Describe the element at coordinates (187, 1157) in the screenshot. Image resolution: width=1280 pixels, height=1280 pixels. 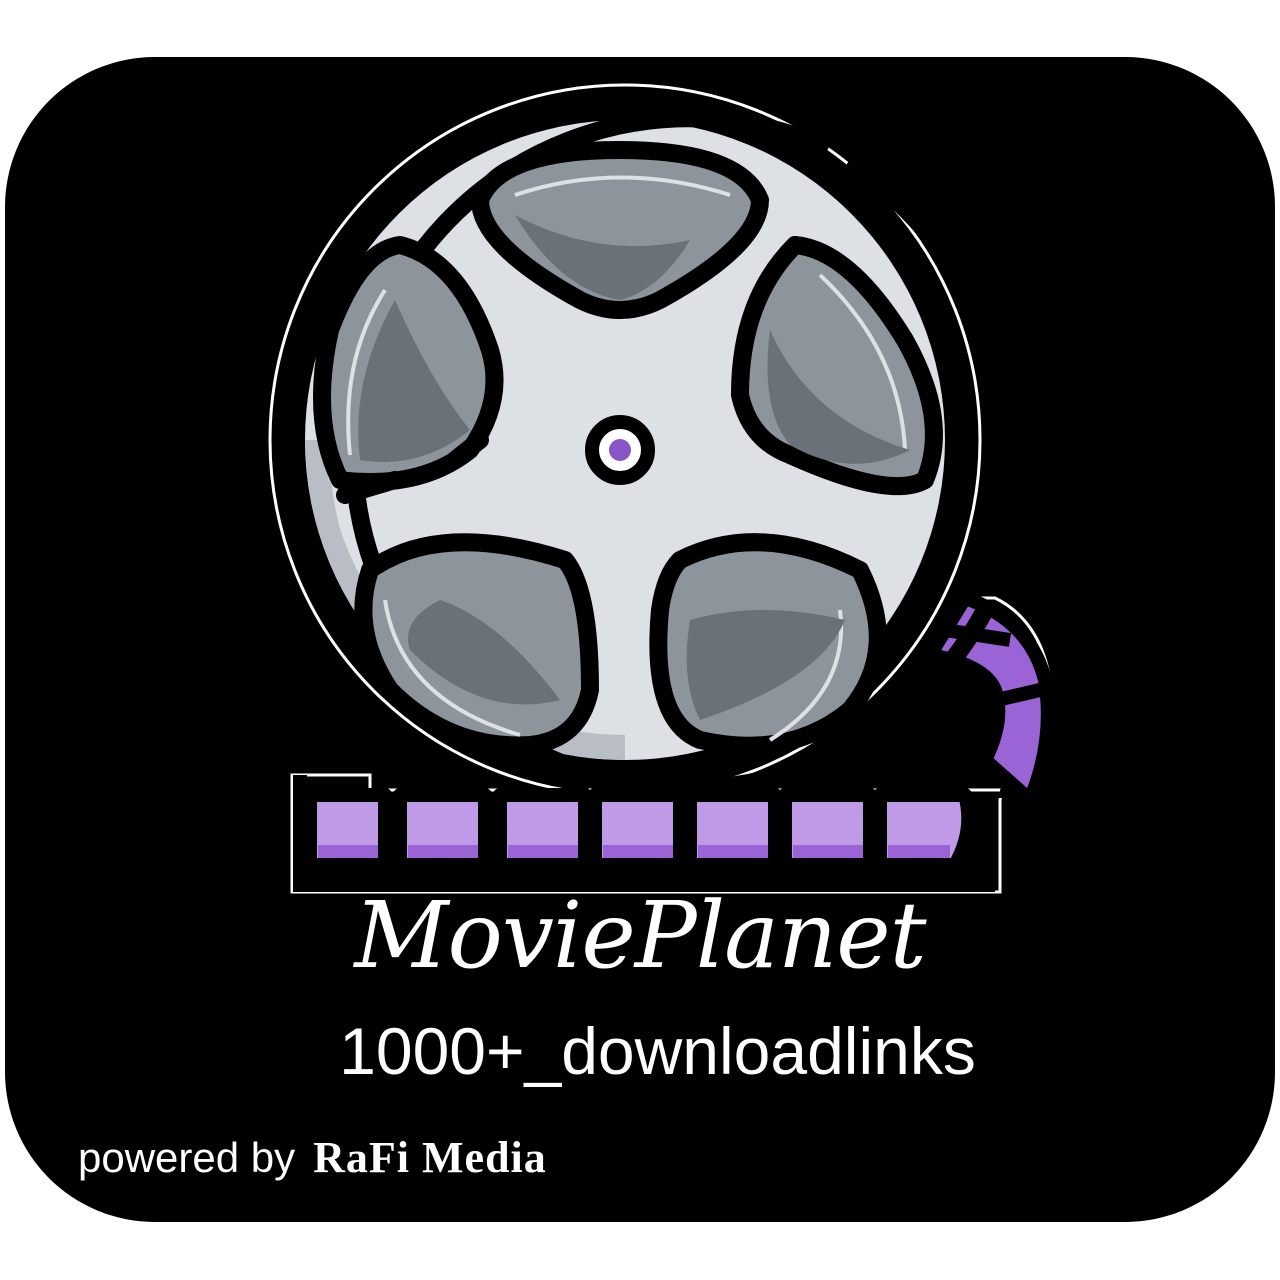
I see `powered-by-label: powered by` at that location.